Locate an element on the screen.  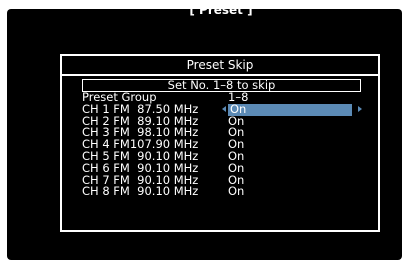
channel-row-8: CH 8 FM 90.10 MHz On is located at coordinates (227, 192).